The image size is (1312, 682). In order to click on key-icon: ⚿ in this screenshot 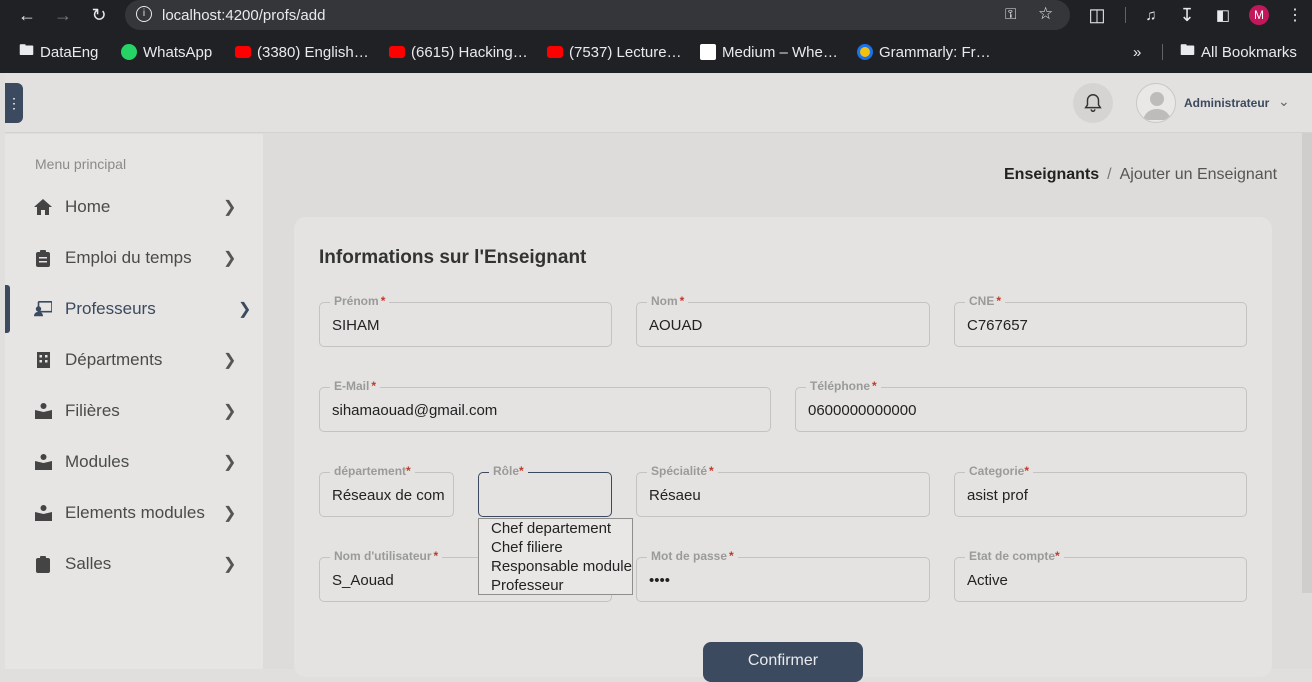, I will do `click(1010, 14)`.